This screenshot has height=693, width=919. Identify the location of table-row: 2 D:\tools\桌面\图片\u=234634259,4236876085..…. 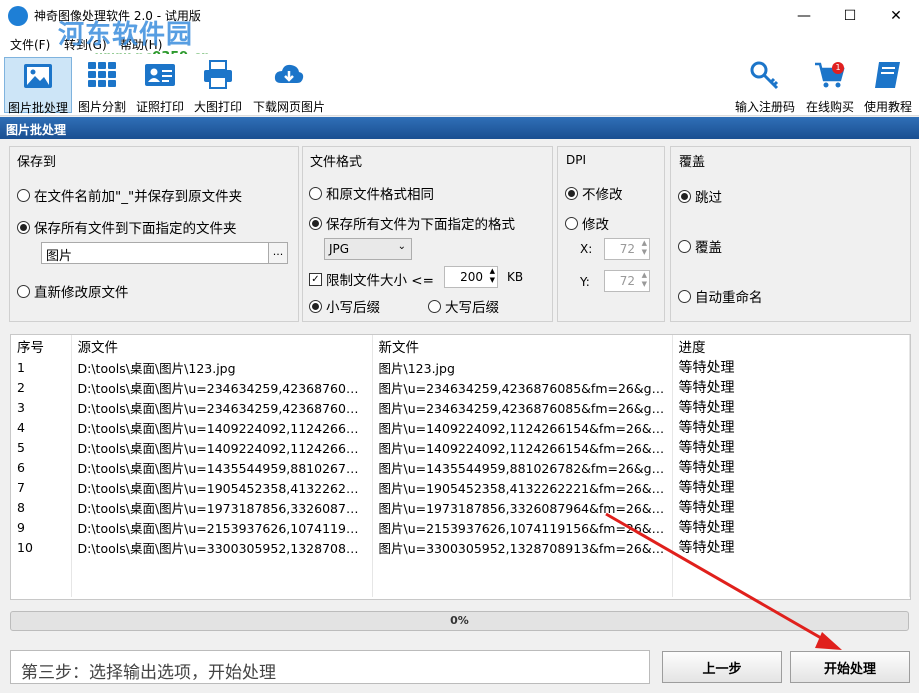
(460, 387).